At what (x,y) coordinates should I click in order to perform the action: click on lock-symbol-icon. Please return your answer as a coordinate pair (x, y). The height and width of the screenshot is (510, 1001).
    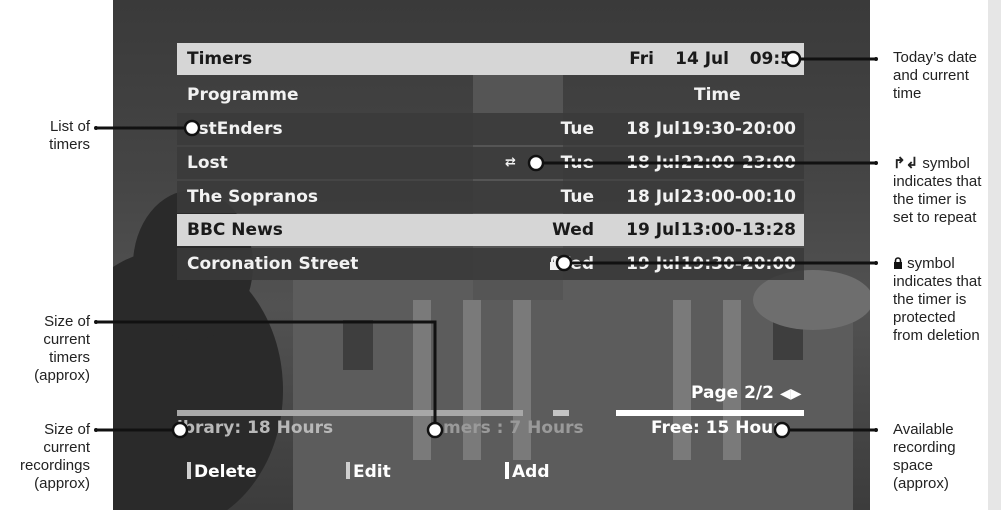
    Looking at the image, I should click on (898, 263).